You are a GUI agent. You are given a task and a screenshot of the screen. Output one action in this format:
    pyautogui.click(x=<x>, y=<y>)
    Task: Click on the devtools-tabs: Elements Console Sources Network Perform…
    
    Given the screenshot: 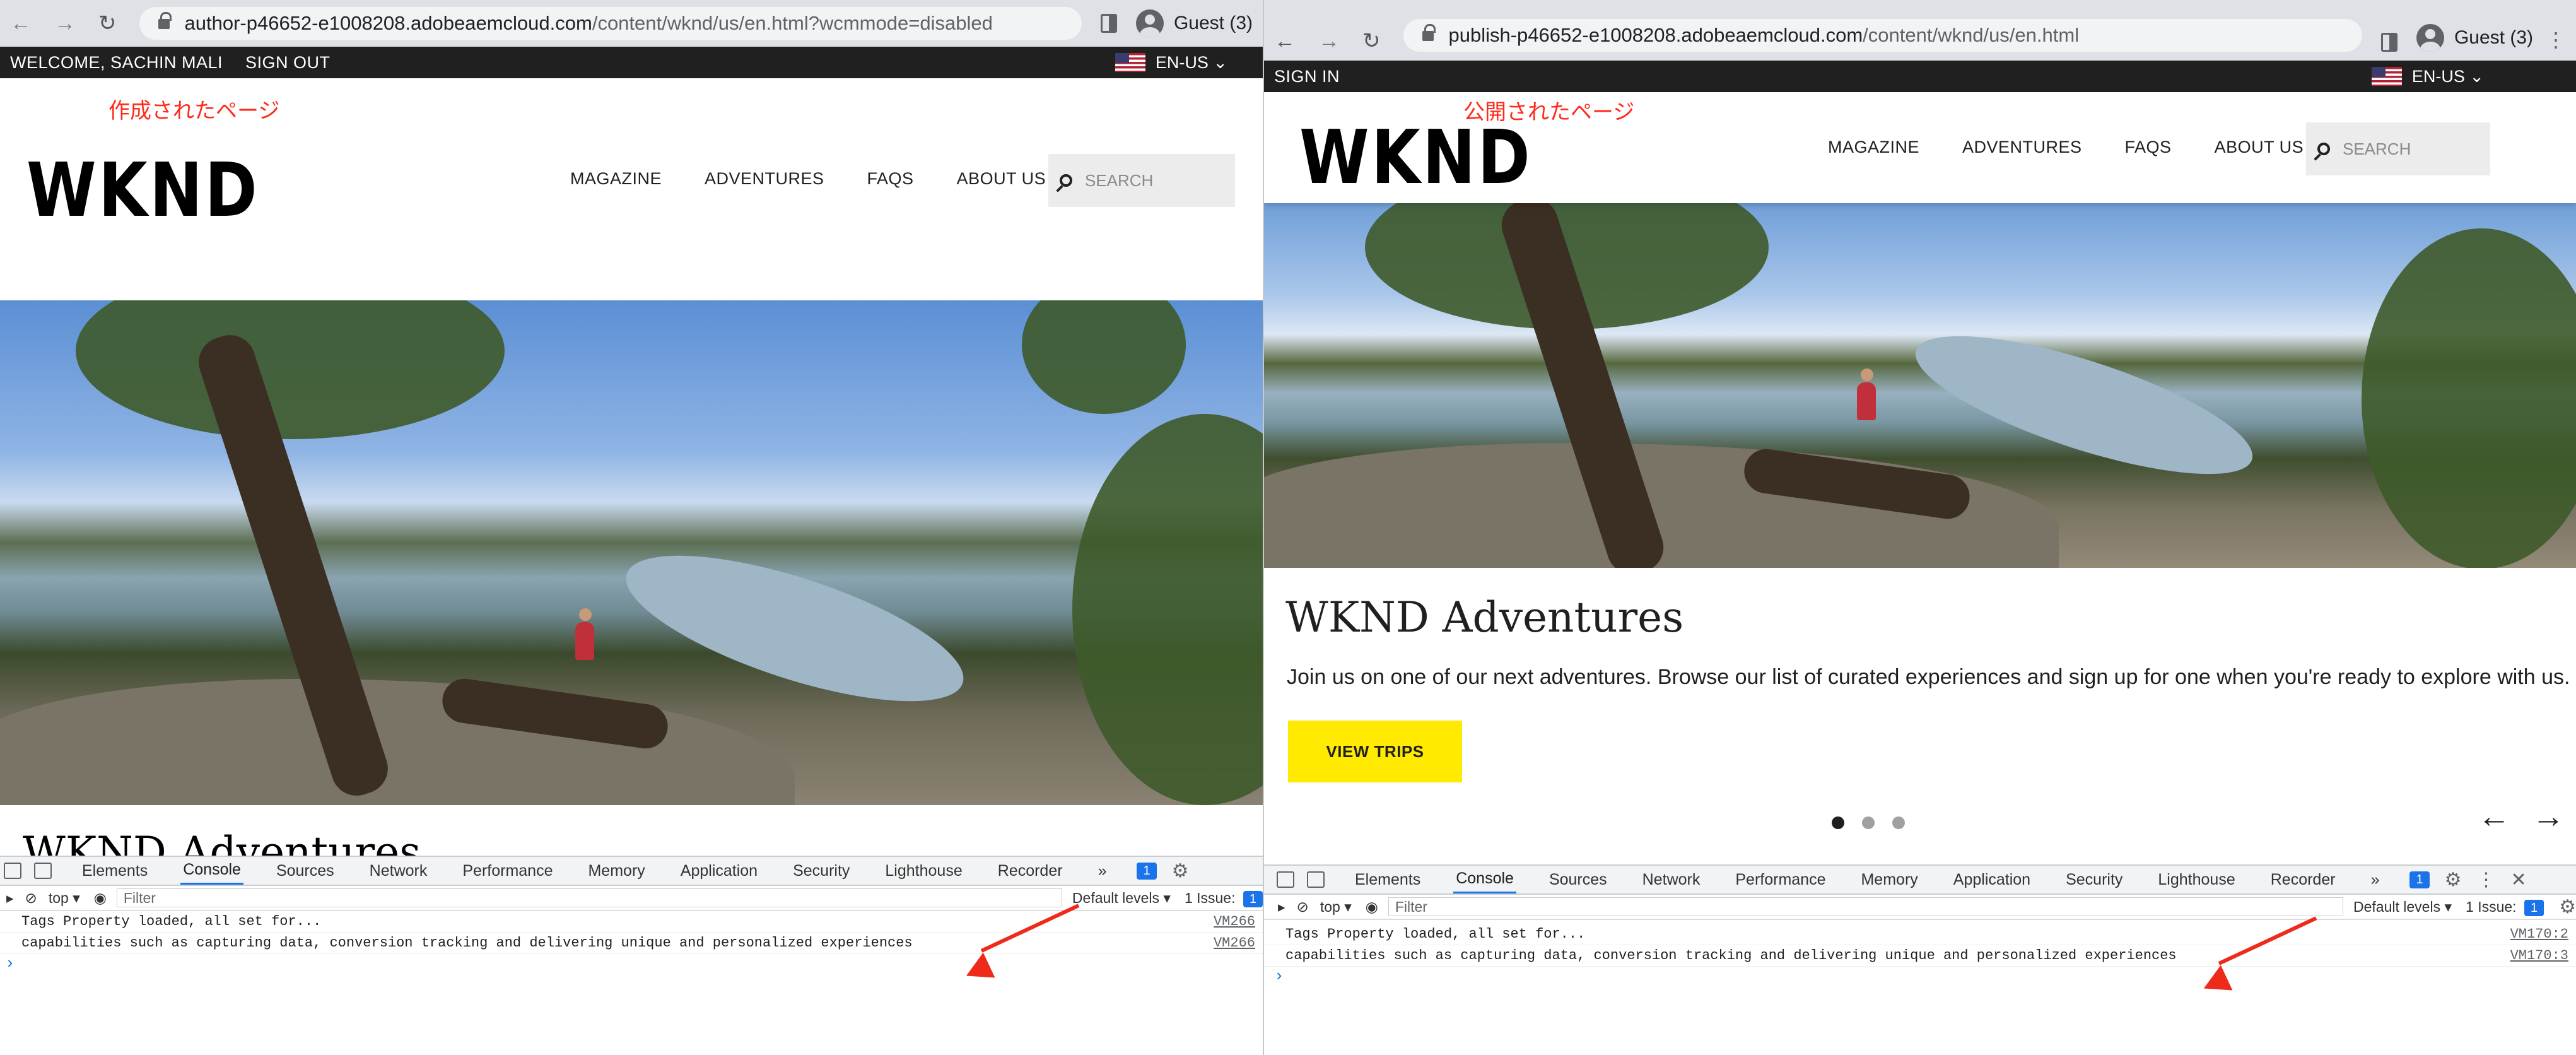 What is the action you would take?
    pyautogui.click(x=1920, y=880)
    